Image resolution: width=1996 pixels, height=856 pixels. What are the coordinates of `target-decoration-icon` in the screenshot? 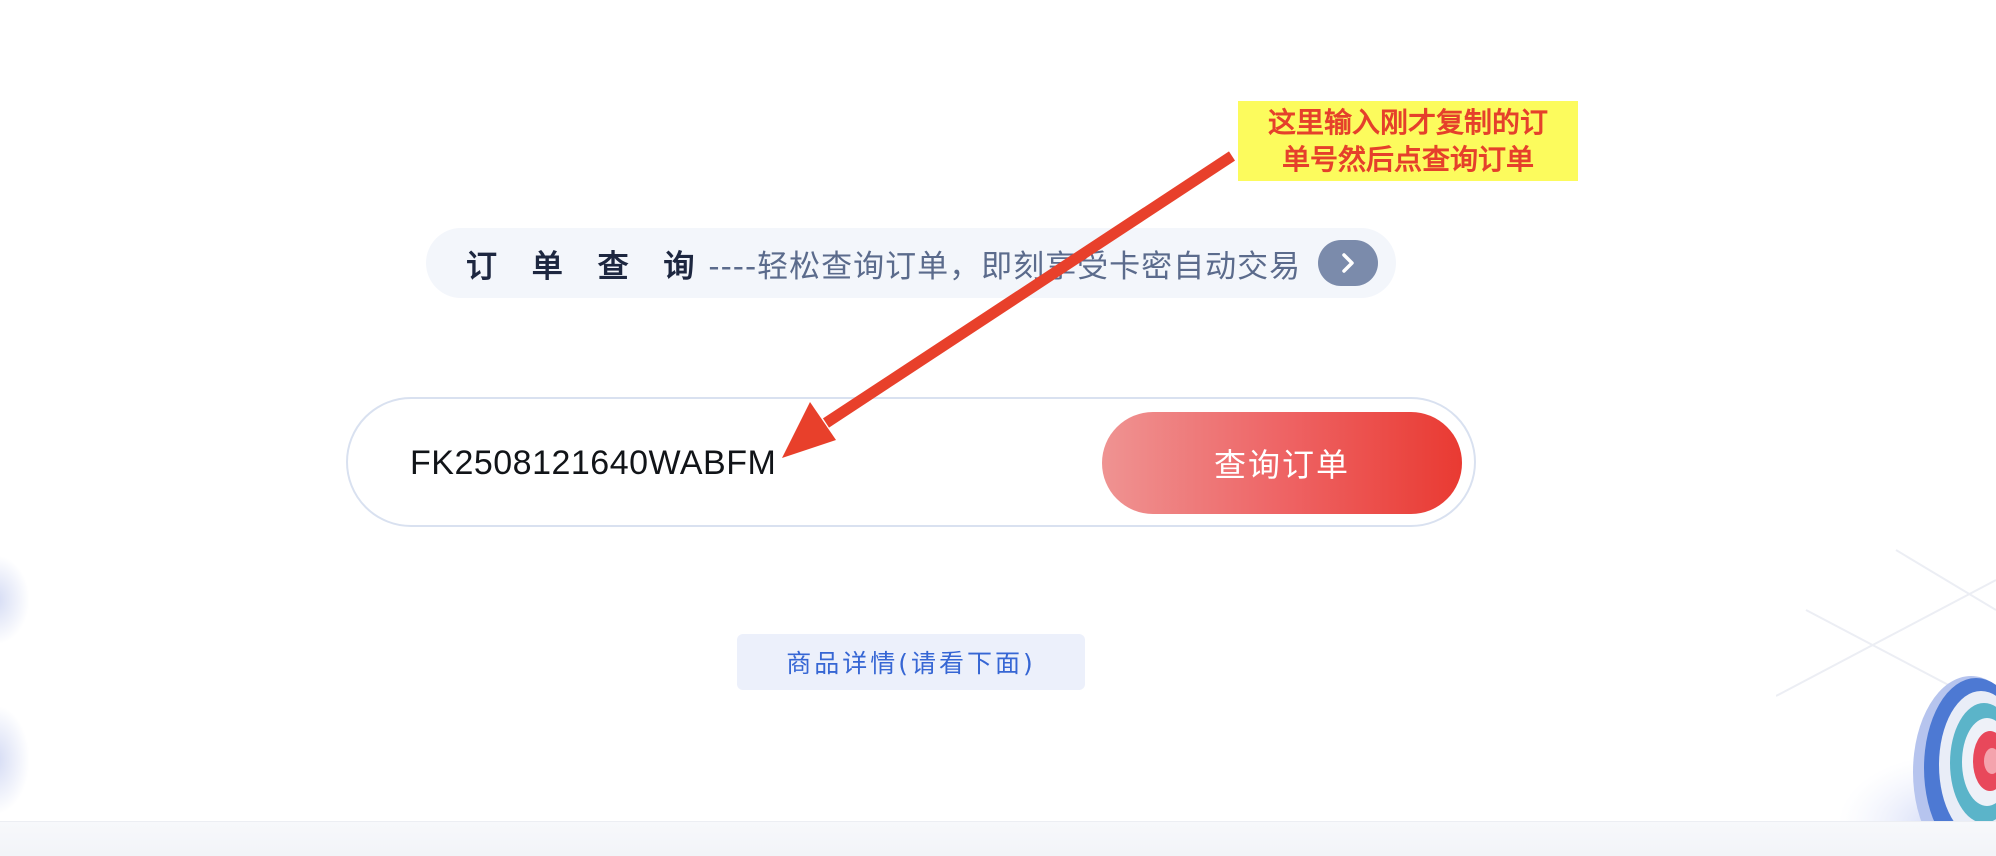 It's located at (1886, 702).